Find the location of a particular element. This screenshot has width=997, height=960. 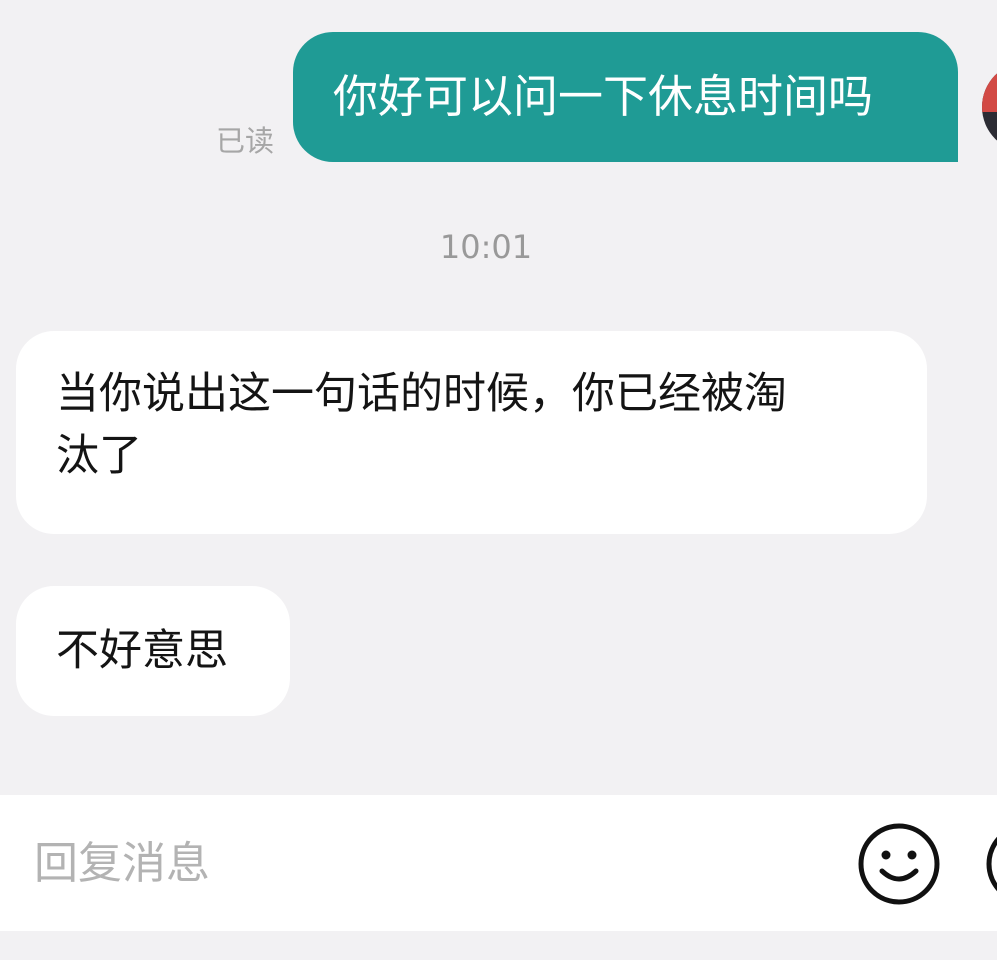

incoming-message-line: 当你说出这一句话的时候，你已经被淘 is located at coordinates (421, 394).